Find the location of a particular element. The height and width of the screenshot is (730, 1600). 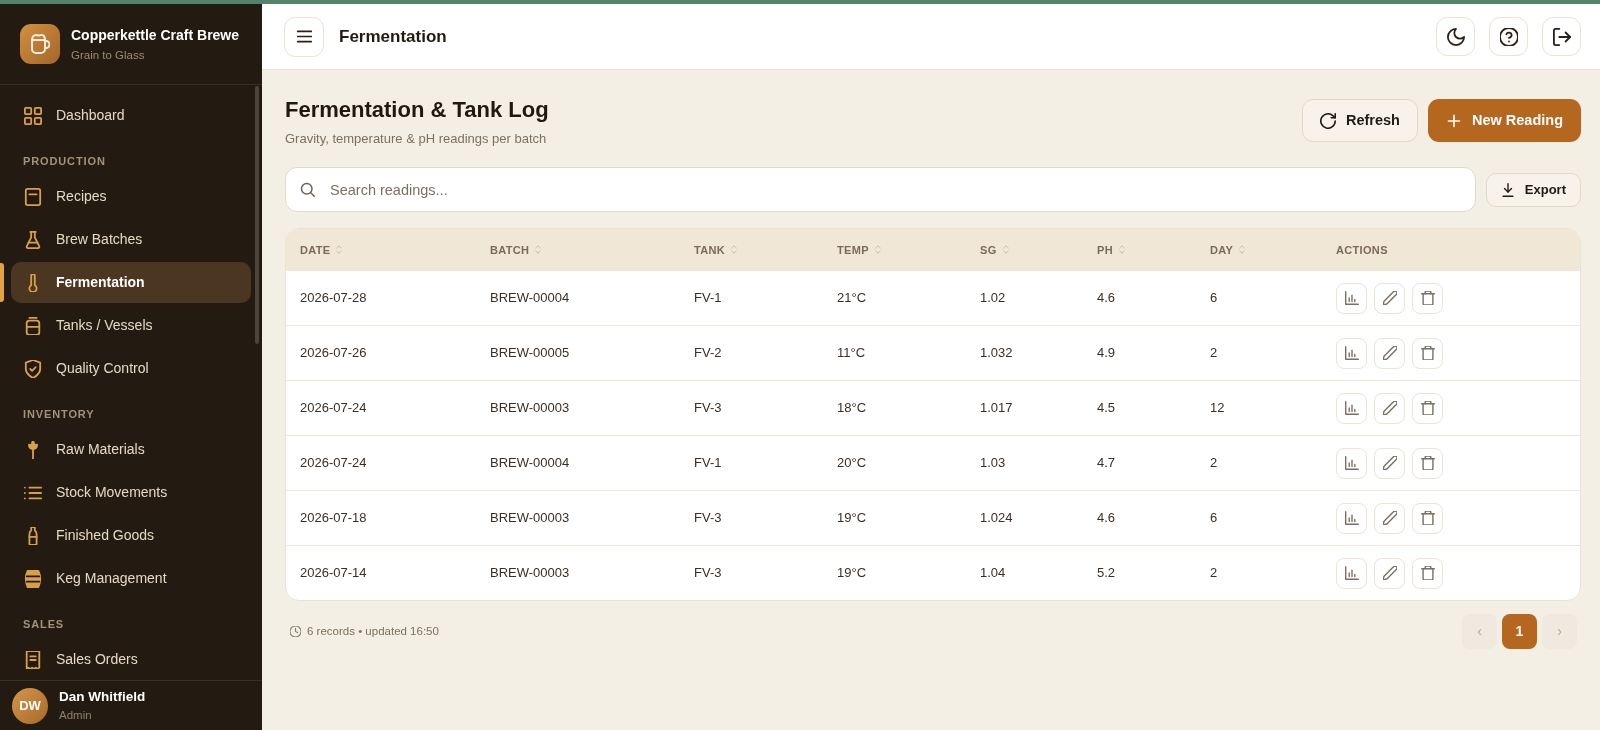

table-cell: 1.02 is located at coordinates (993, 298).